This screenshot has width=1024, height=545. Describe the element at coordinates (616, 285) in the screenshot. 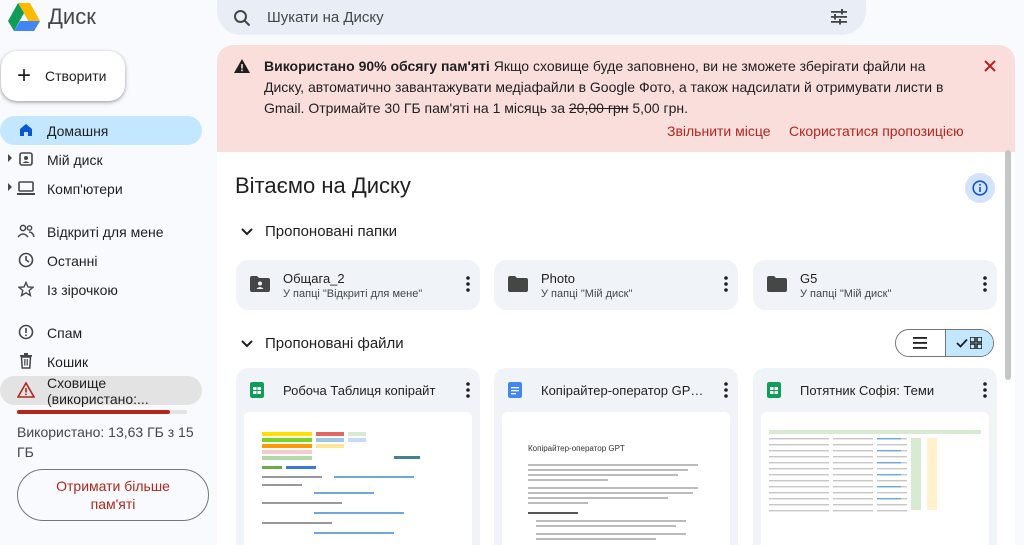

I see `folder-card: Photo У папці "Мій диск"` at that location.